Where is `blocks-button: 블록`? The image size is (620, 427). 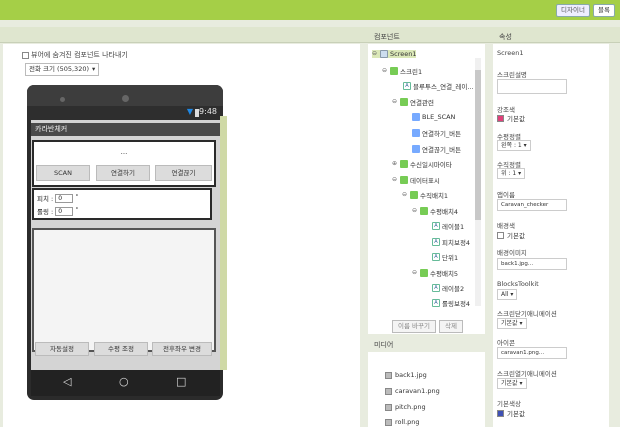 blocks-button: 블록 is located at coordinates (604, 10).